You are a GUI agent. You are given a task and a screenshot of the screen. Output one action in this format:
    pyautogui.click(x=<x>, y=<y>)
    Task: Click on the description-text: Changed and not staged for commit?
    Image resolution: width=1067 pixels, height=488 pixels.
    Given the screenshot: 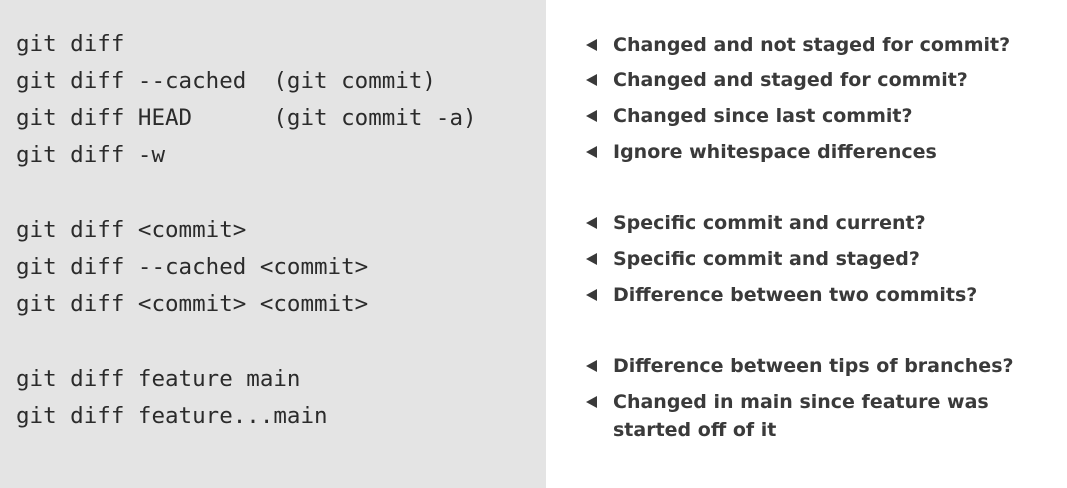 What is the action you would take?
    pyautogui.click(x=812, y=45)
    